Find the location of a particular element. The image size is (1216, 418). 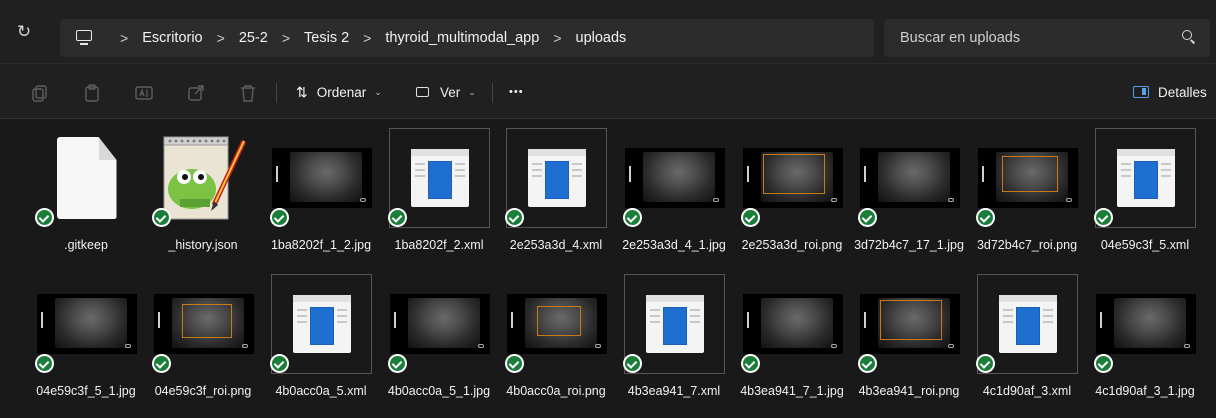

file-item: 2e253a3d_roi.png is located at coordinates (792, 196).